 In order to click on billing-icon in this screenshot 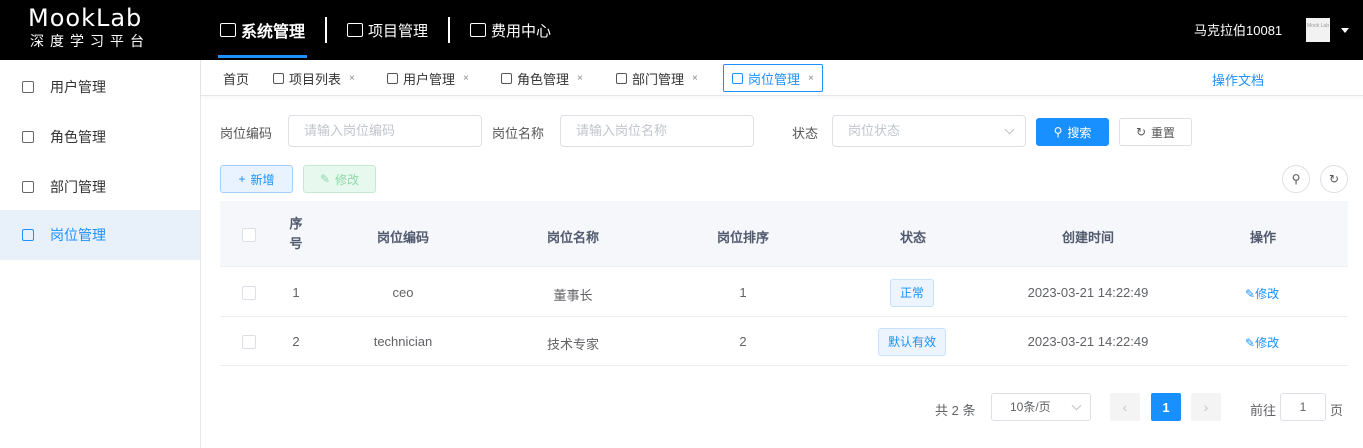, I will do `click(478, 30)`.